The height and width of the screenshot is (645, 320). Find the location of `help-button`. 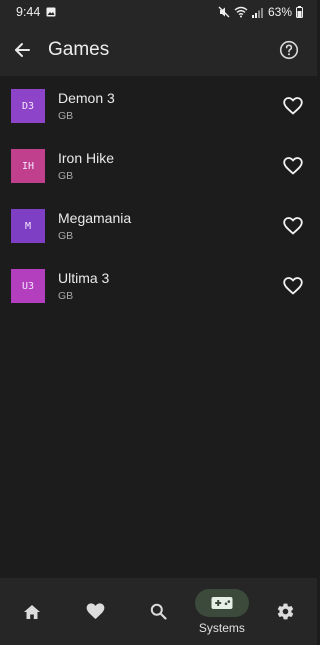

help-button is located at coordinates (289, 50).